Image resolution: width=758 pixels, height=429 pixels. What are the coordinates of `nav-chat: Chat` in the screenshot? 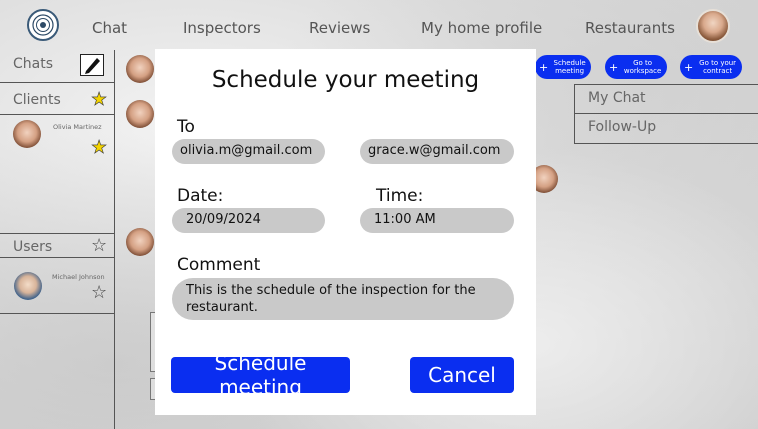 It's located at (109, 28).